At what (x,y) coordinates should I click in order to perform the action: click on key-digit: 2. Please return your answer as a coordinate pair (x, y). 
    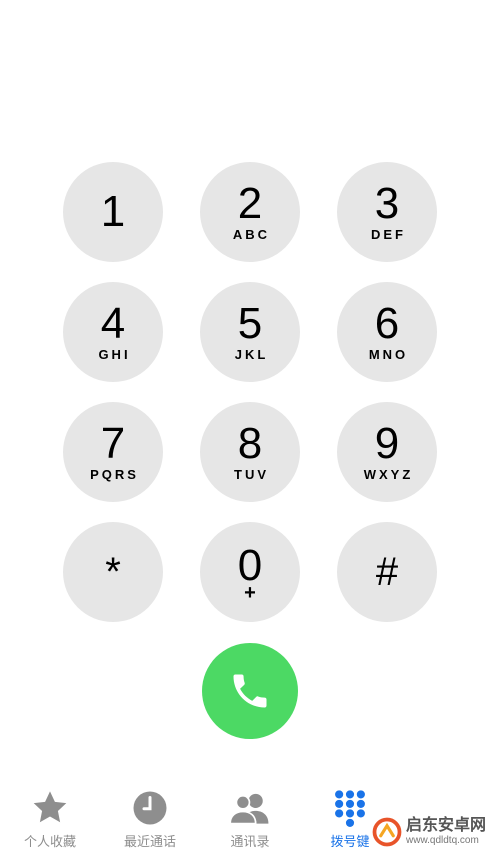
    Looking at the image, I should click on (250, 203).